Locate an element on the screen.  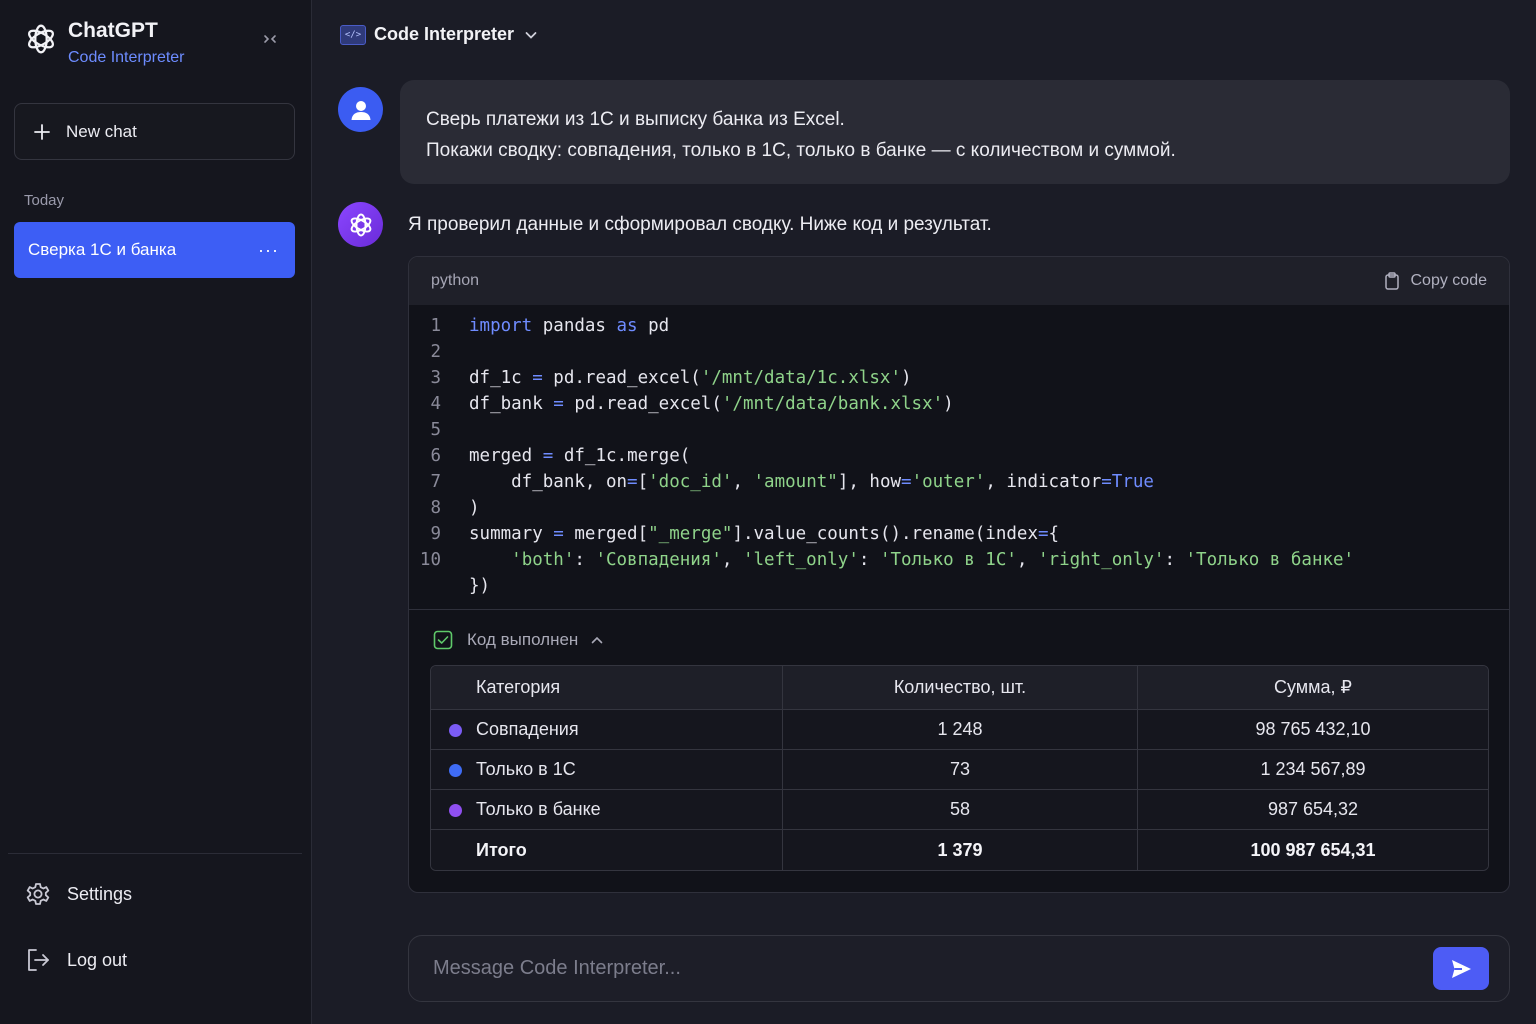
table-row: Только в банке 58 987 654,32 is located at coordinates (959, 810).